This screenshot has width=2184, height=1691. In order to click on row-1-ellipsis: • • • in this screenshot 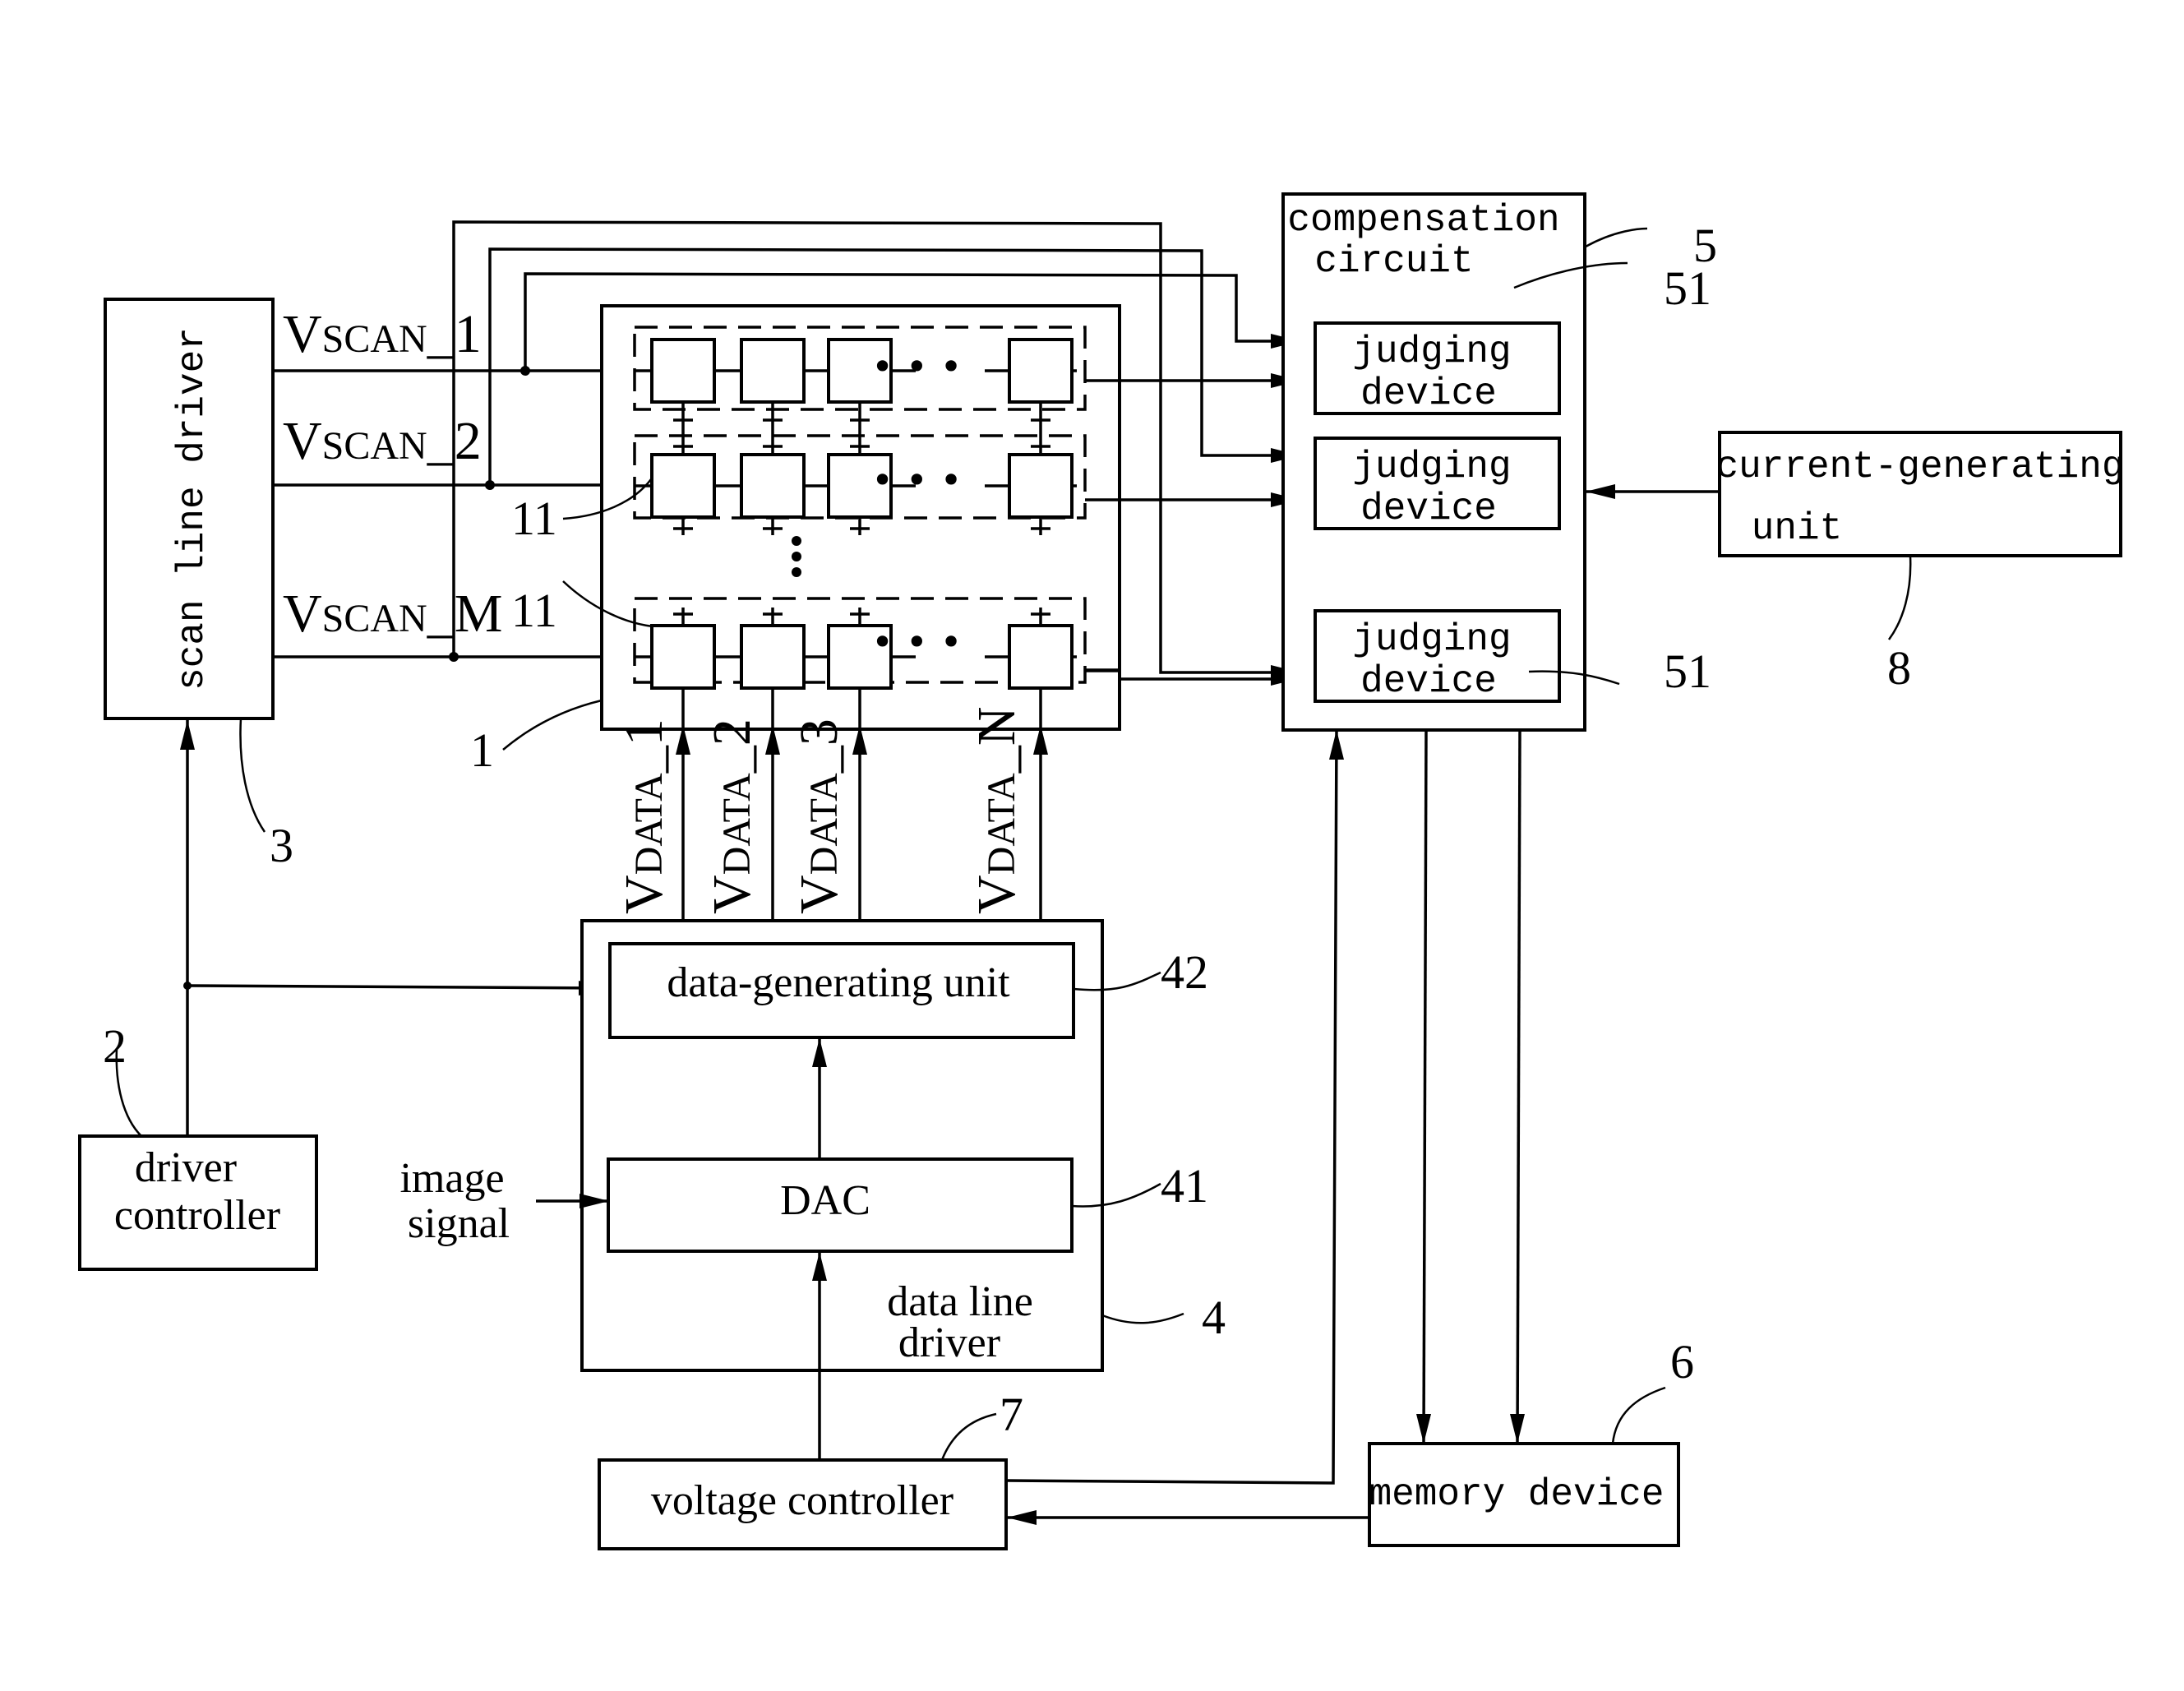, I will do `click(917, 366)`.